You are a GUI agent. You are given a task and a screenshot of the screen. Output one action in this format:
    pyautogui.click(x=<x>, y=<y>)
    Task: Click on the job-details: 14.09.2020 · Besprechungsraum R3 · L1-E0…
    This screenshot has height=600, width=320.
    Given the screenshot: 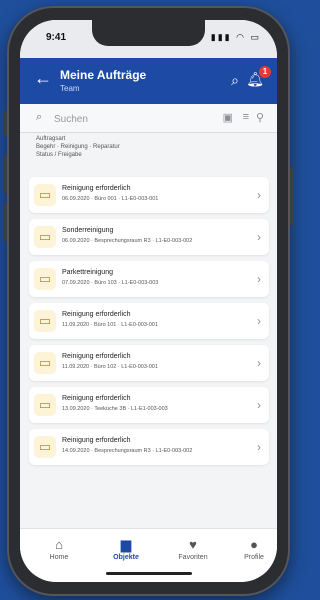 What is the action you would take?
    pyautogui.click(x=127, y=451)
    